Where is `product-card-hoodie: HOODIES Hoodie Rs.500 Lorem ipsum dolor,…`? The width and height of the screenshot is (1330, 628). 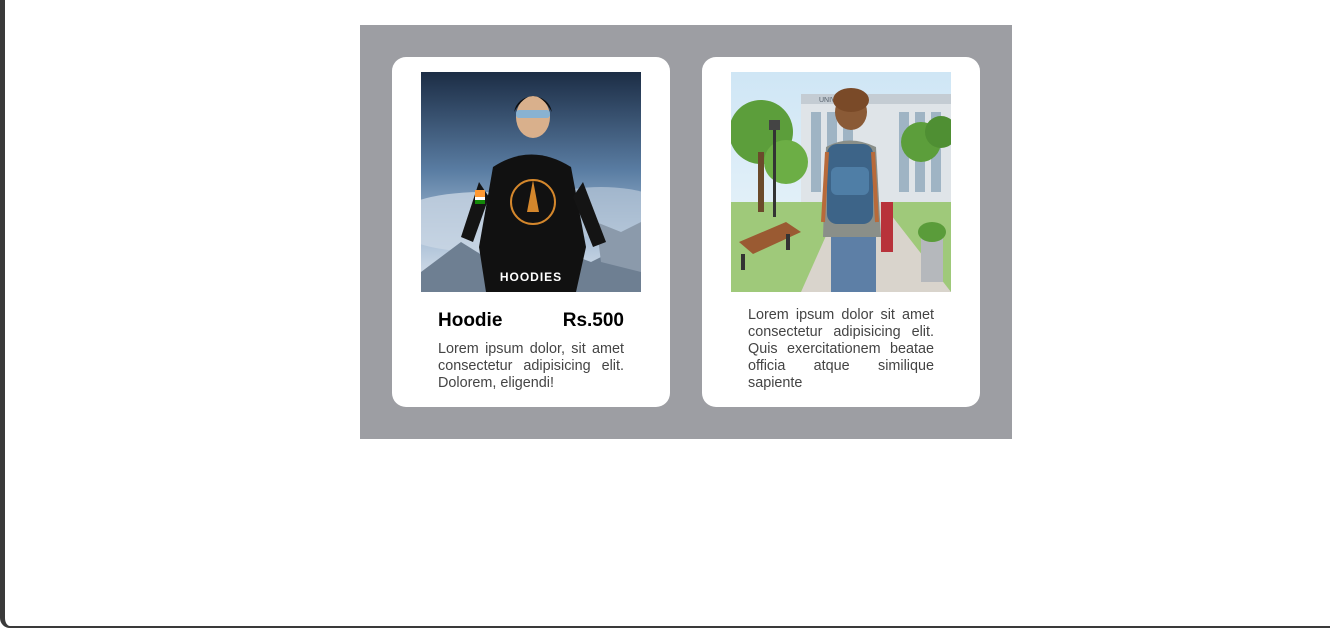 product-card-hoodie: HOODIES Hoodie Rs.500 Lorem ipsum dolor,… is located at coordinates (531, 232).